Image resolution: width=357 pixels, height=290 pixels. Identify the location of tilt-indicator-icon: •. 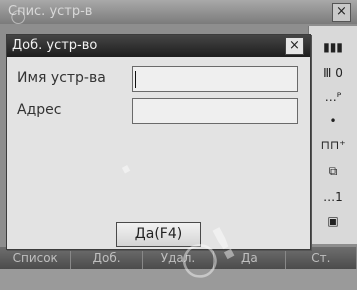
(333, 121).